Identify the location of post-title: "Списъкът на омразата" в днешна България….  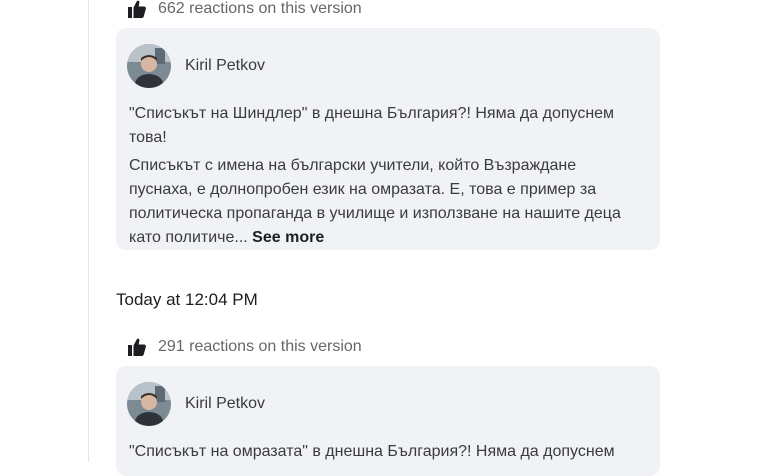
(372, 451).